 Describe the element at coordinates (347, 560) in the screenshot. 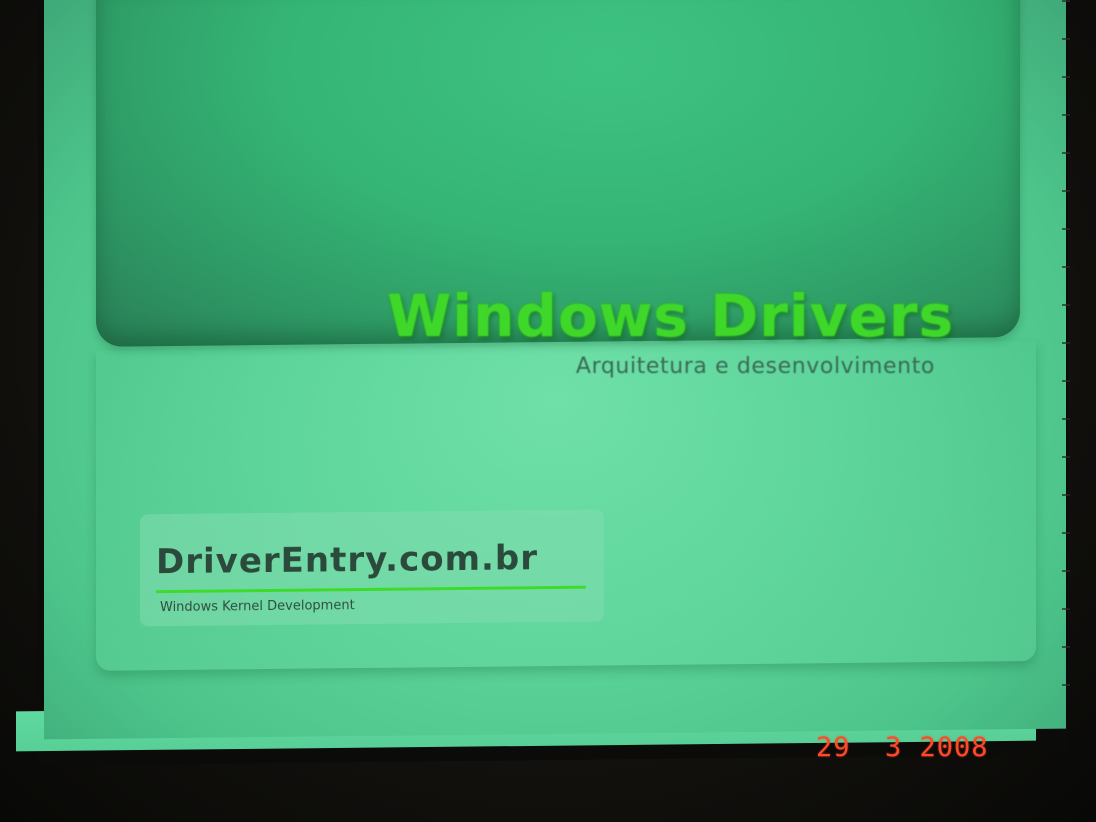

I see `logo-name: DriverEntry.com.br` at that location.